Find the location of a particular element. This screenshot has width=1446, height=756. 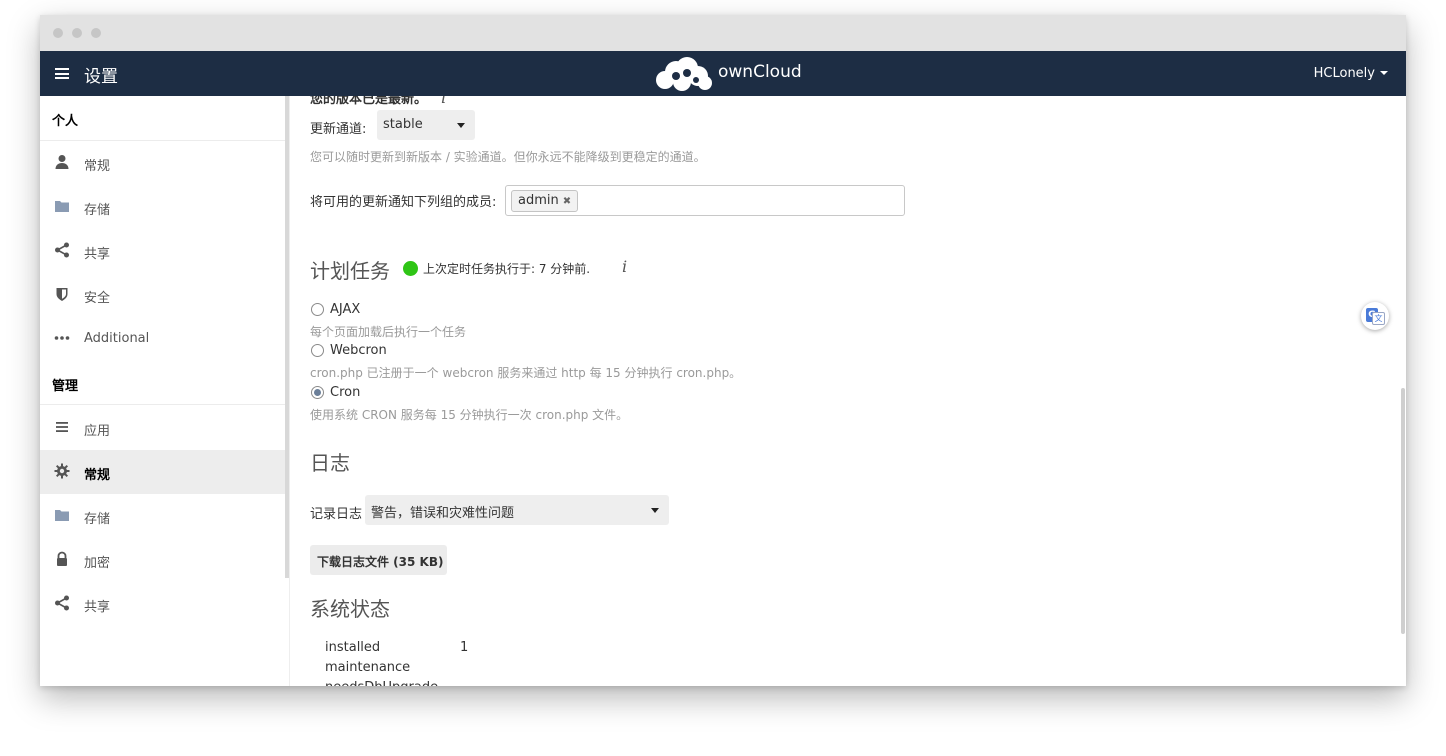

cron-ajax-radio is located at coordinates (317, 309).